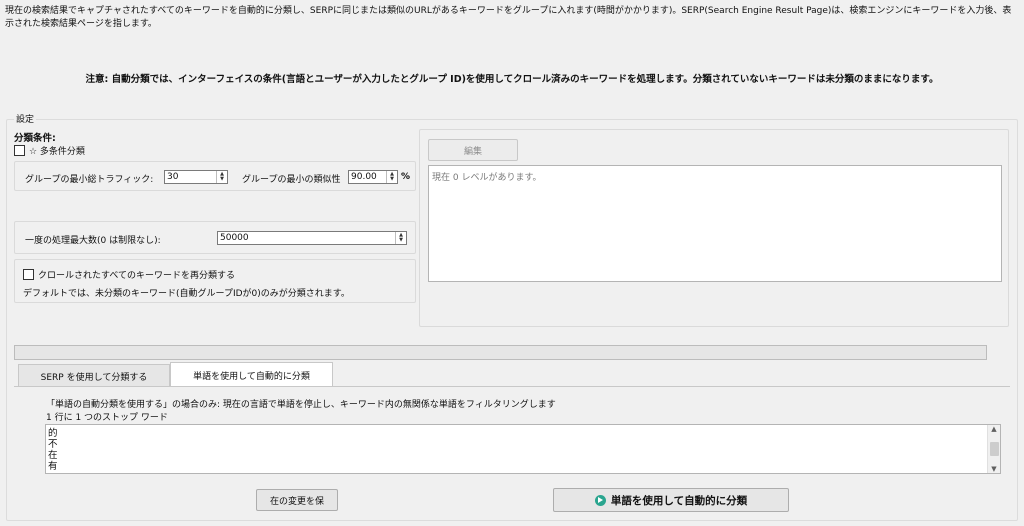 Image resolution: width=1024 pixels, height=526 pixels. What do you see at coordinates (53, 455) in the screenshot?
I see `stopword-line: 在` at bounding box center [53, 455].